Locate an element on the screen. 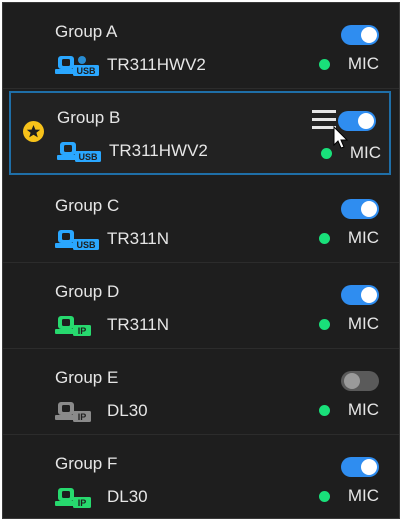 Image resolution: width=403 pixels, height=521 pixels. pointer-cursor-icon is located at coordinates (341, 137).